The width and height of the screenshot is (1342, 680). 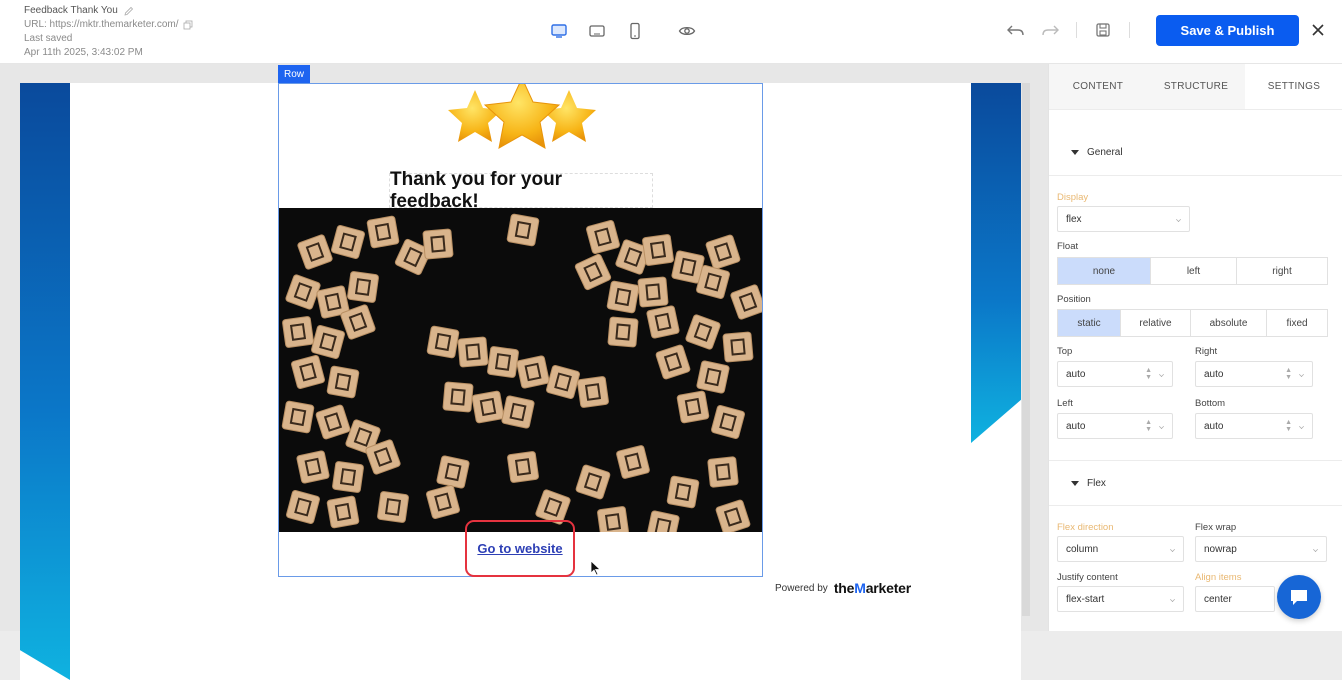 What do you see at coordinates (1216, 527) in the screenshot?
I see `flex-wrap-label: Flex wrap` at bounding box center [1216, 527].